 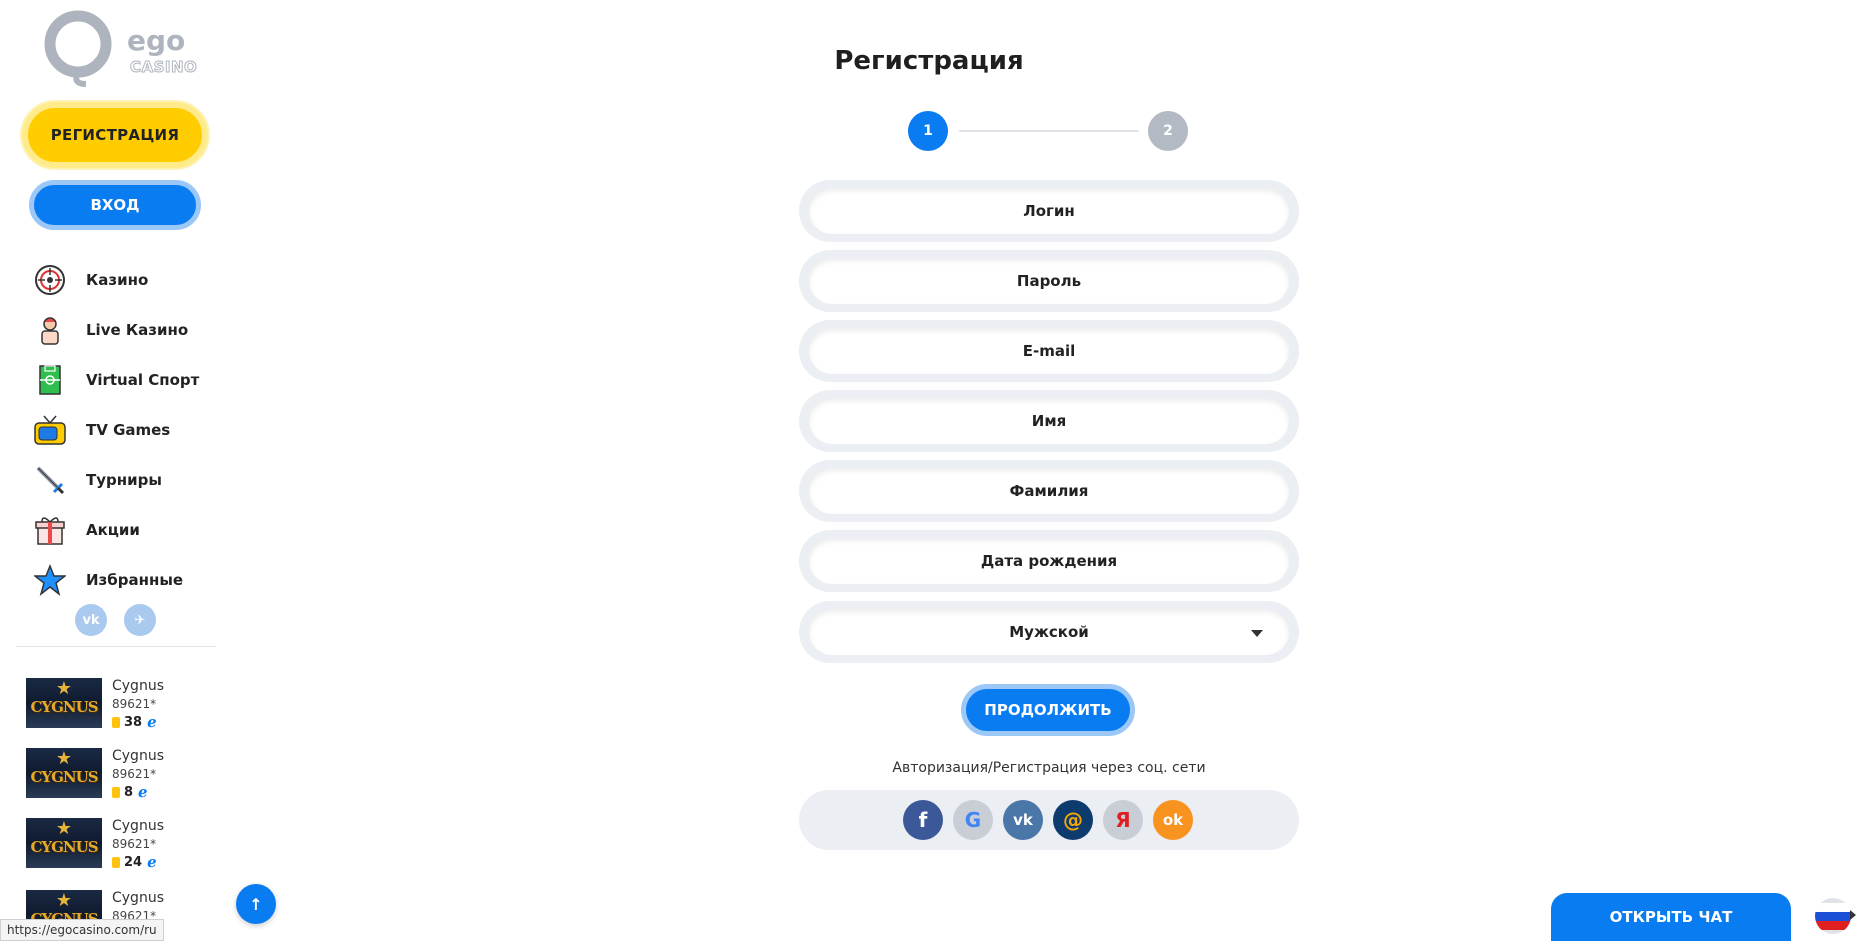 I want to click on sidebar-item-label: Казино, so click(x=117, y=280).